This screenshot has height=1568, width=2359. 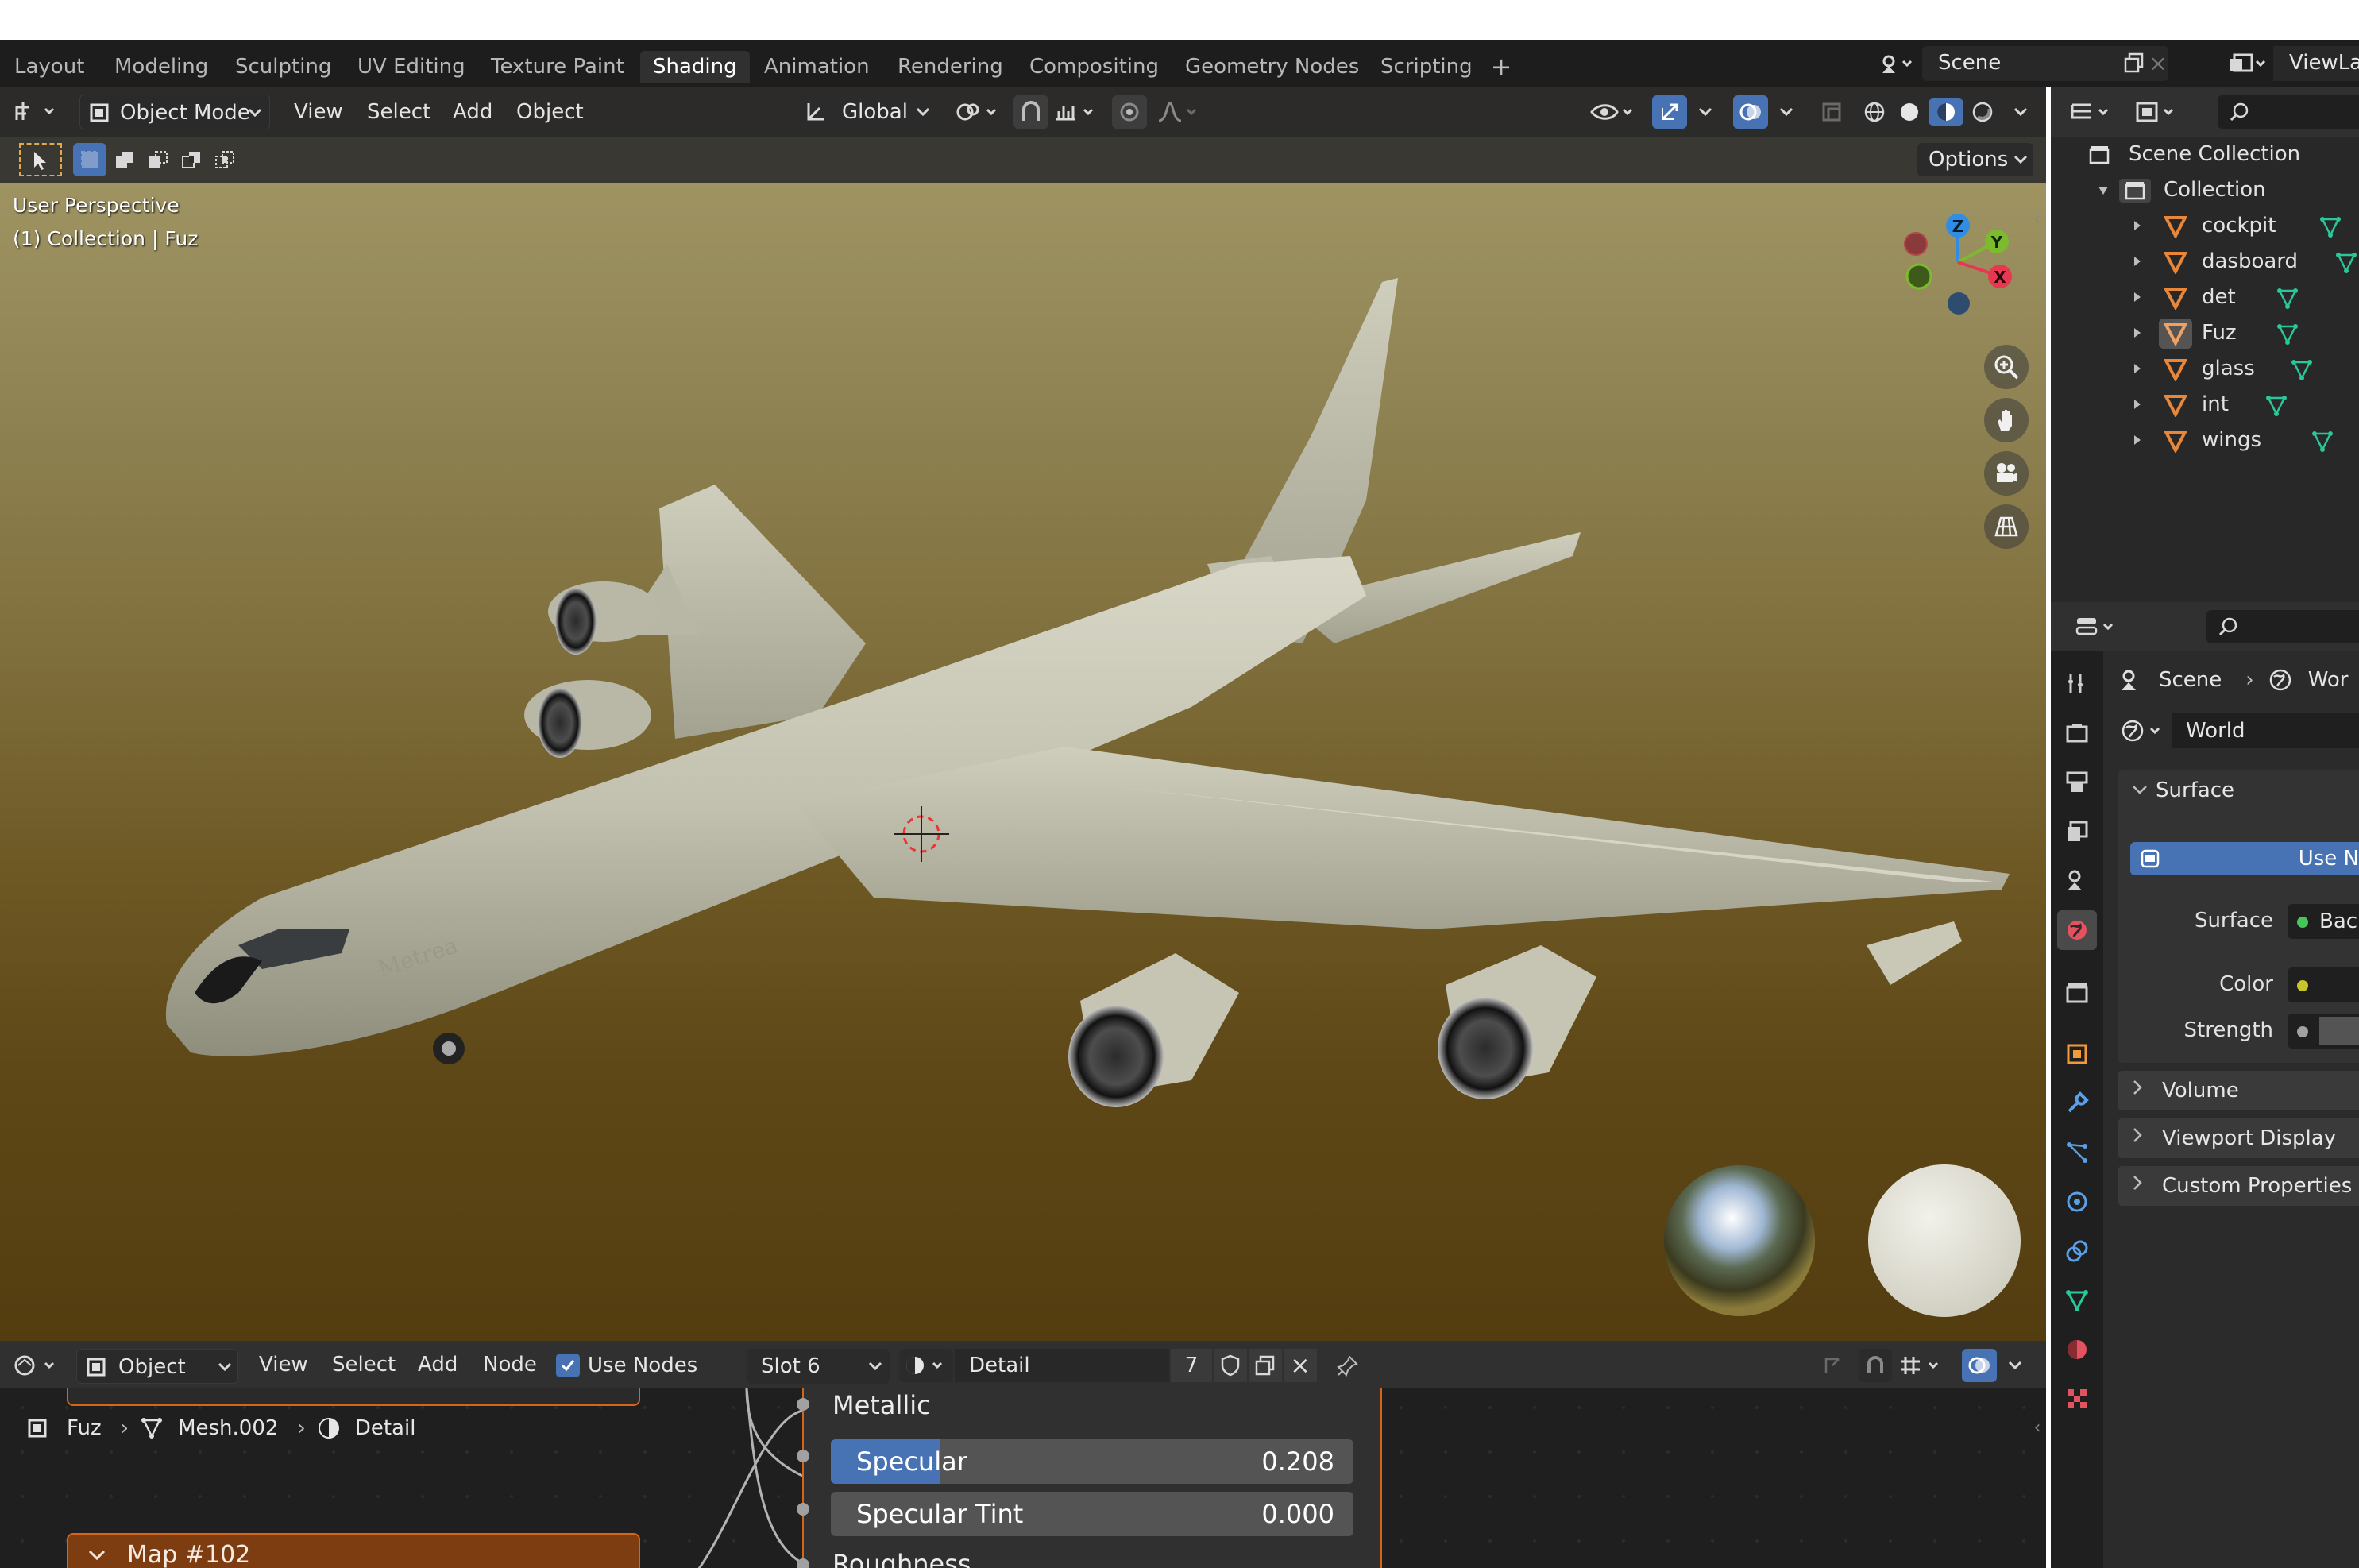 What do you see at coordinates (2006, 526) in the screenshot?
I see `grid-ortho-icon` at bounding box center [2006, 526].